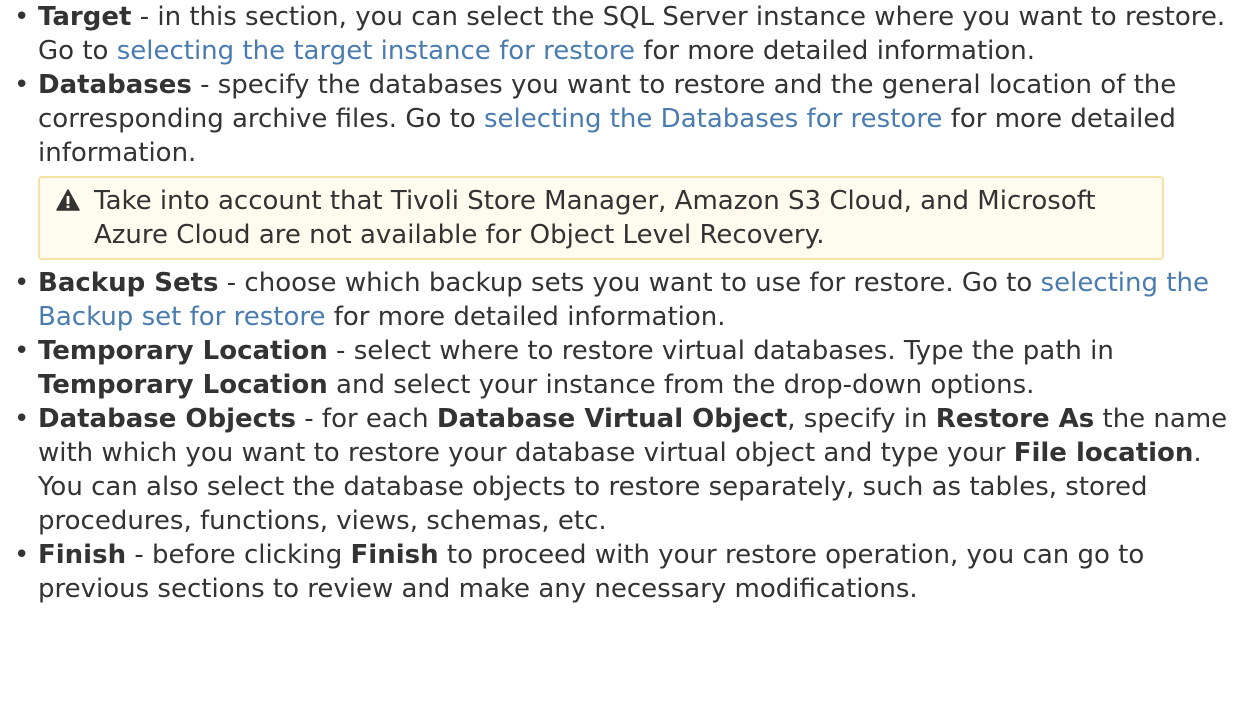  I want to click on term-database-virtual-object: Database Virtual Object, so click(612, 419).